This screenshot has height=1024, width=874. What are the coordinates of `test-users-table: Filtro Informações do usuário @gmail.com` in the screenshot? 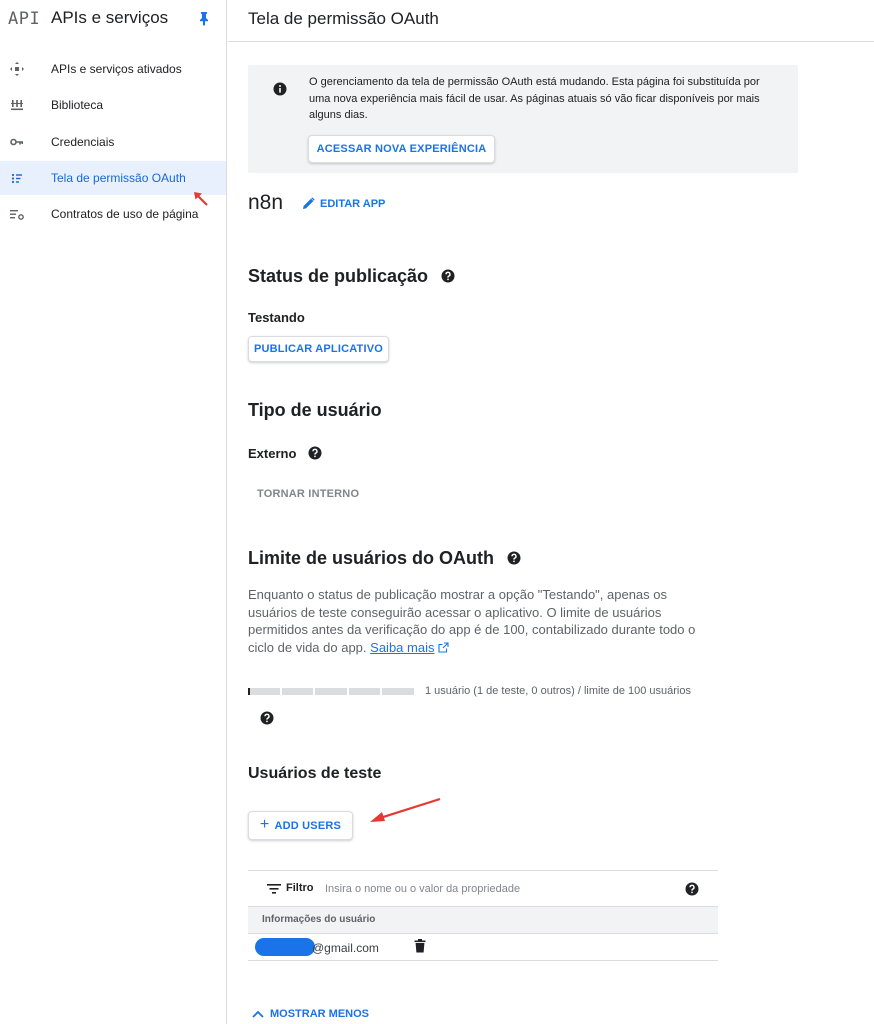 It's located at (483, 915).